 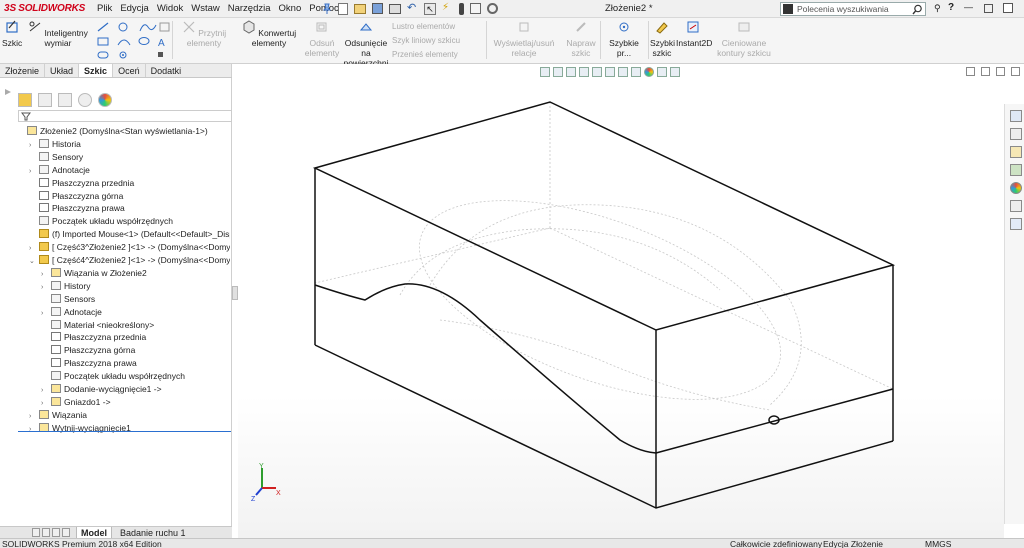 What do you see at coordinates (1016, 152) in the screenshot?
I see `file-explorer-icon` at bounding box center [1016, 152].